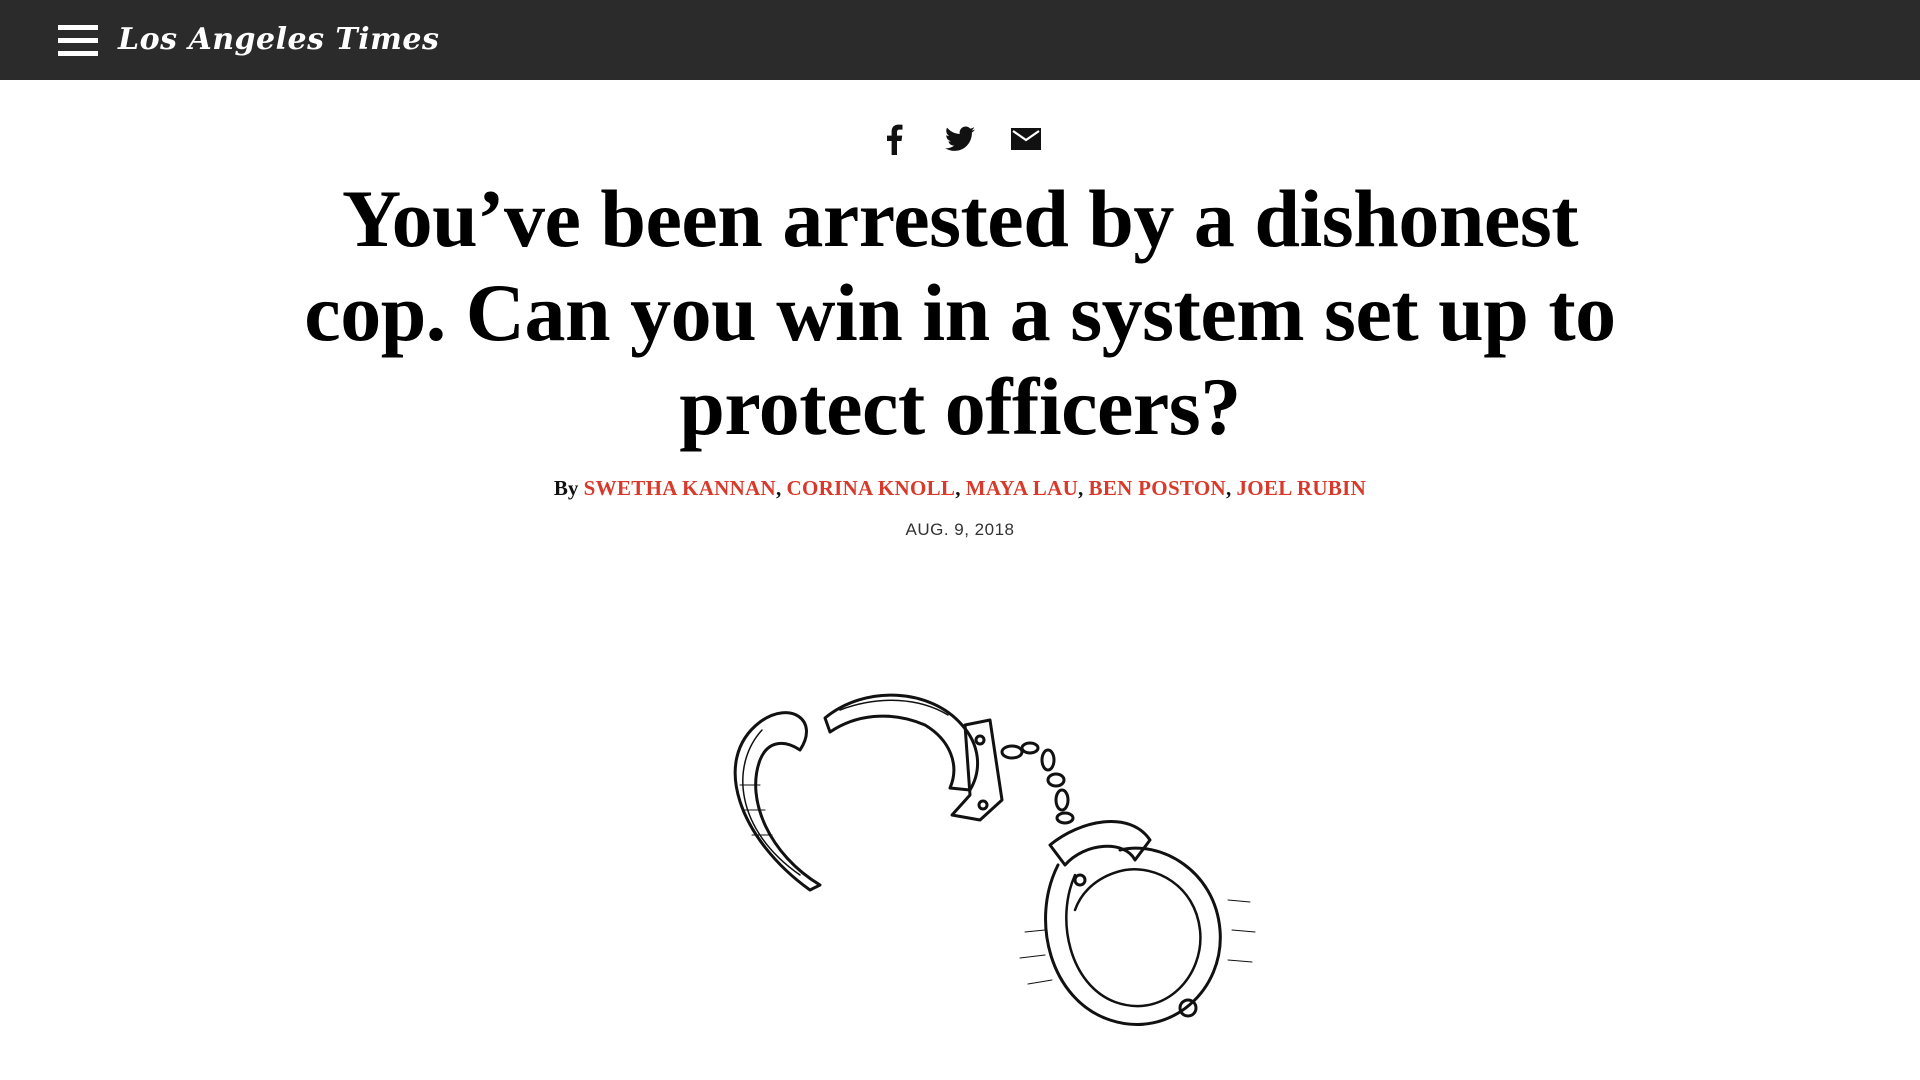 The image size is (1920, 1080). What do you see at coordinates (680, 488) in the screenshot?
I see `author-link: SWETHA KANNAN` at bounding box center [680, 488].